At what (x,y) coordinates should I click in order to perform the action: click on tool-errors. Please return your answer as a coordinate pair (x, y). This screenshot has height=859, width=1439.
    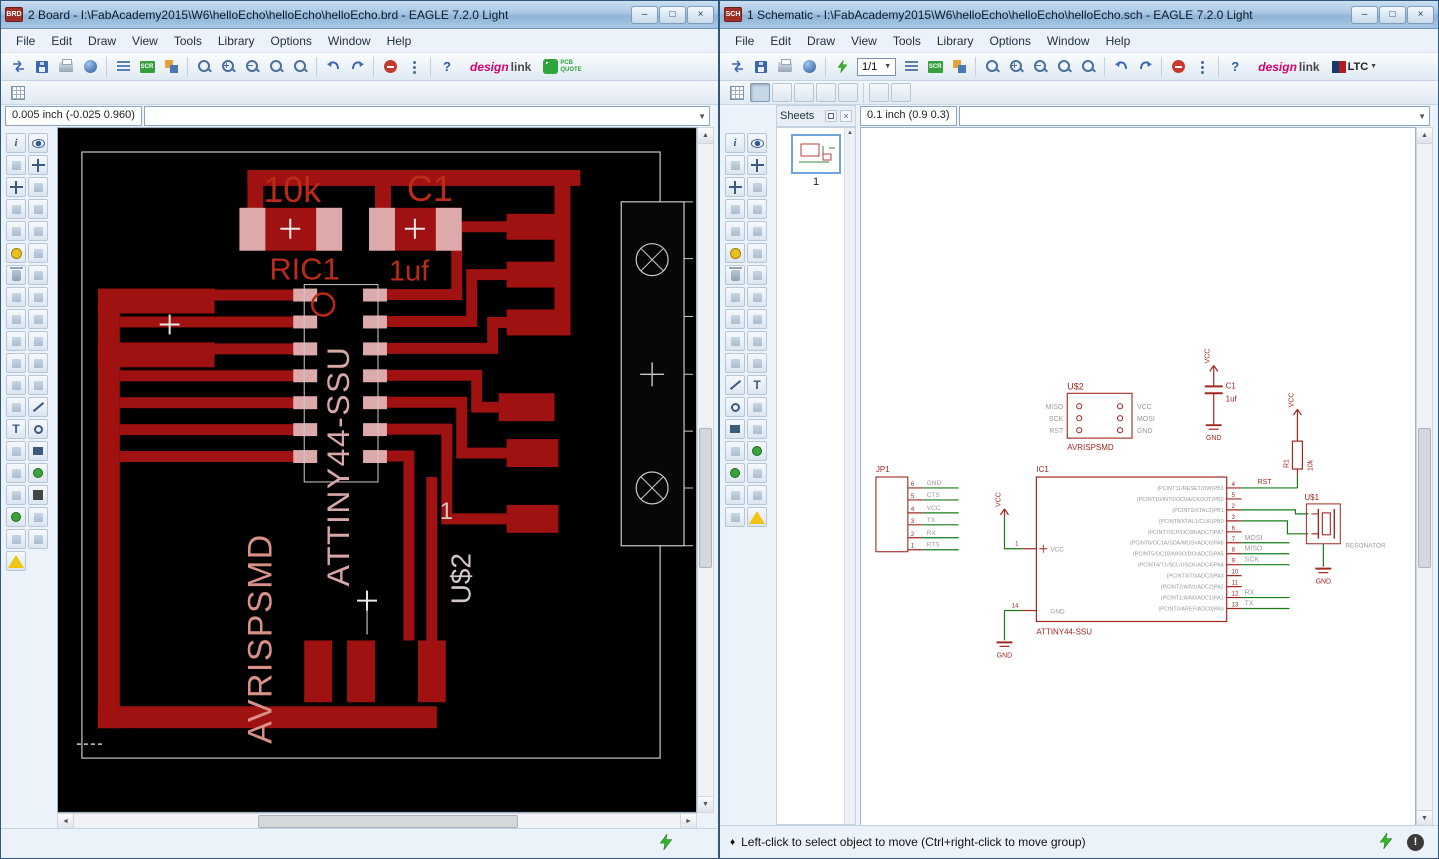
    Looking at the image, I should click on (38, 539).